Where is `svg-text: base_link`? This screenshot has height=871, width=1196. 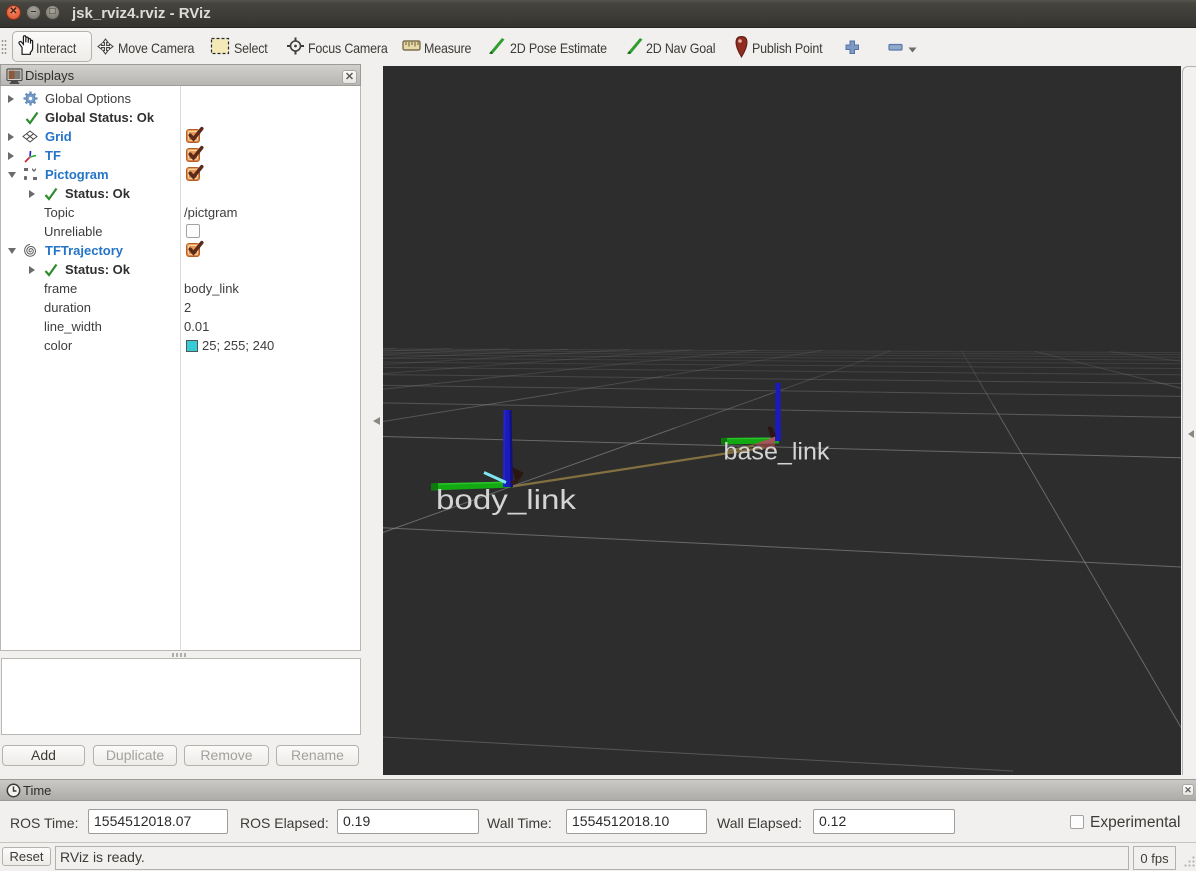 svg-text: base_link is located at coordinates (777, 452).